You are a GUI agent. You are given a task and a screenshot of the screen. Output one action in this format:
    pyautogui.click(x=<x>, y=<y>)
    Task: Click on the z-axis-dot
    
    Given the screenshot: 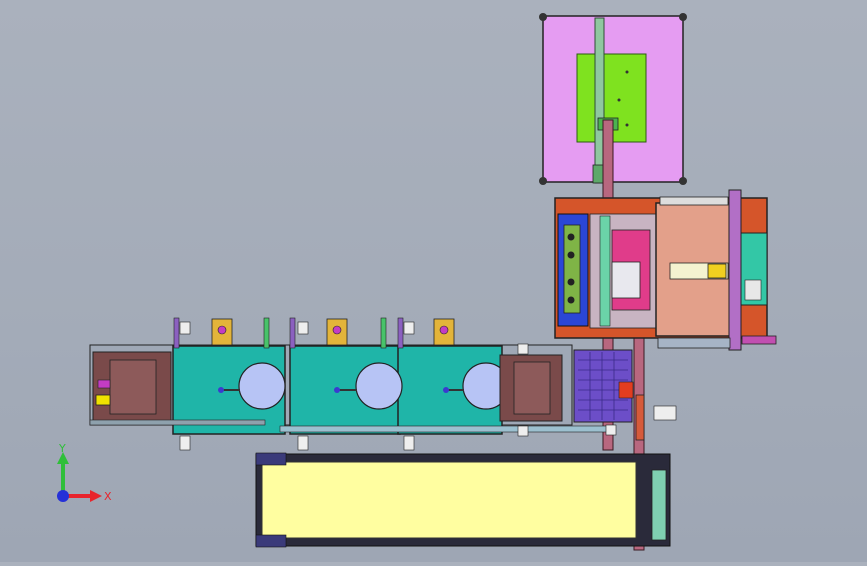 What is the action you would take?
    pyautogui.click(x=63, y=496)
    